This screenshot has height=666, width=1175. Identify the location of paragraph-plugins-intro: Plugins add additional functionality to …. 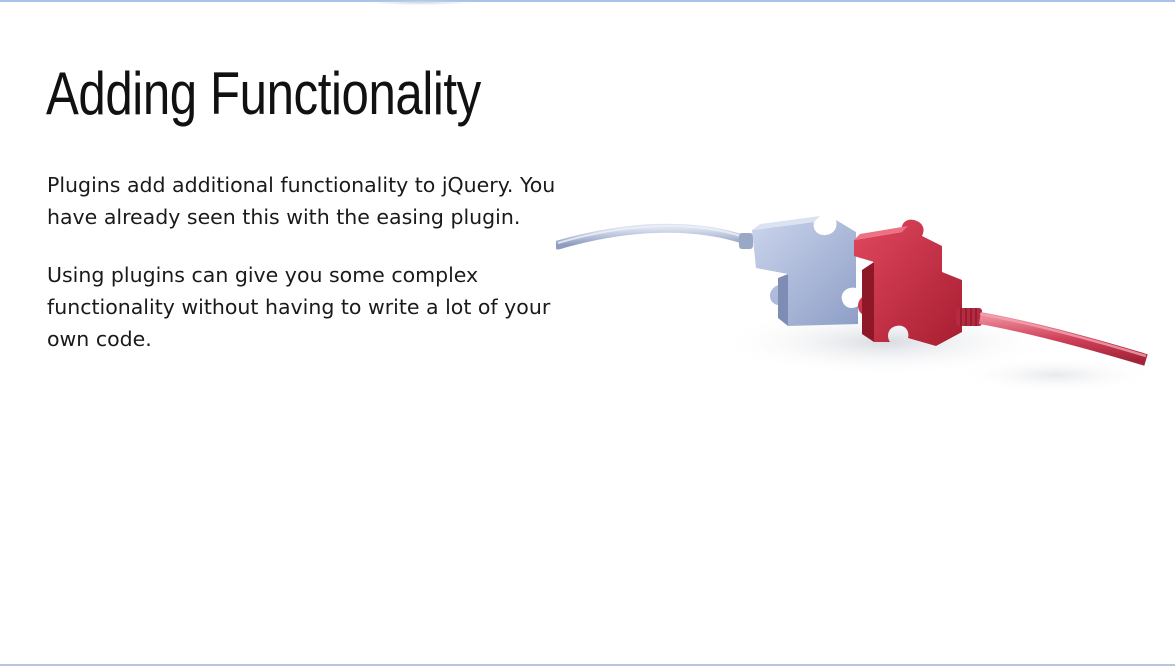
(301, 201).